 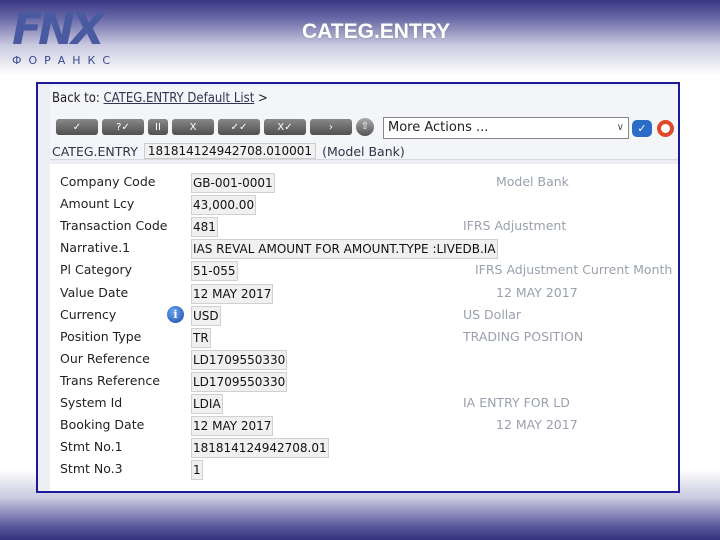 What do you see at coordinates (102, 425) in the screenshot?
I see `field-label: Booking Date` at bounding box center [102, 425].